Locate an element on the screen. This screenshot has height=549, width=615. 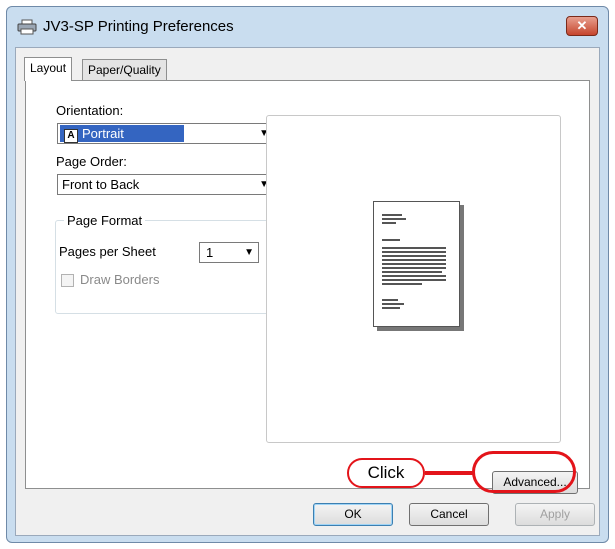
page-order-value: Front to Back is located at coordinates (101, 184).